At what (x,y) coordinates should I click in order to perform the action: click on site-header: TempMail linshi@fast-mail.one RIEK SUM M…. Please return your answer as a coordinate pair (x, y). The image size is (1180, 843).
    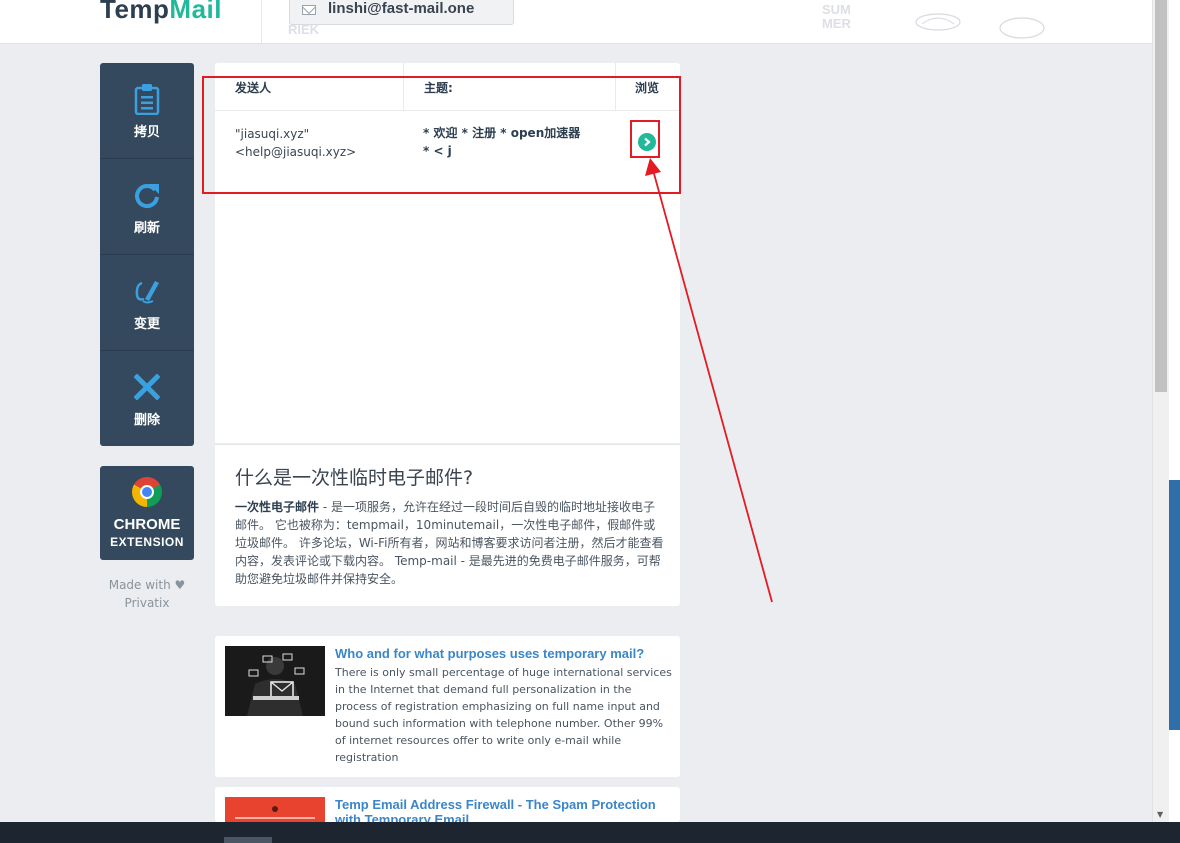
    Looking at the image, I should click on (576, 22).